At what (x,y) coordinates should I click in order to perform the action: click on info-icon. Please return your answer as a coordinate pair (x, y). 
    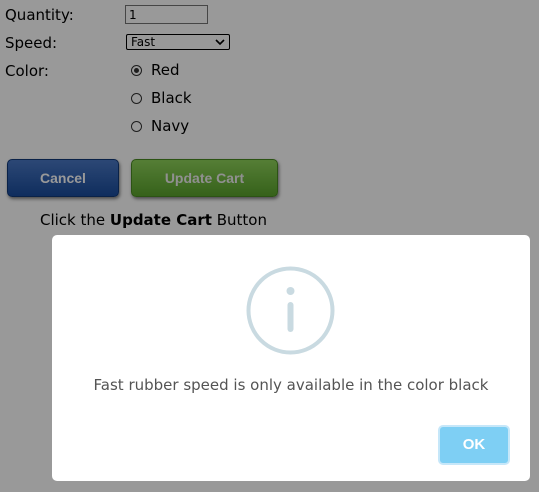
    Looking at the image, I should click on (290, 310).